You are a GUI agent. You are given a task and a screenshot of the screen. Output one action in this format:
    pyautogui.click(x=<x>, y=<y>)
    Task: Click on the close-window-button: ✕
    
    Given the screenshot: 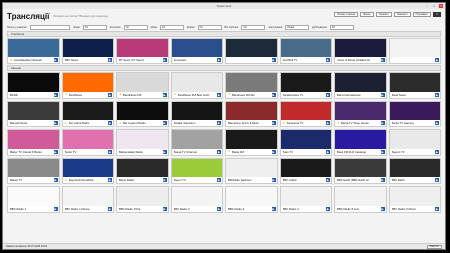 What is the action you would take?
    pyautogui.click(x=441, y=6)
    